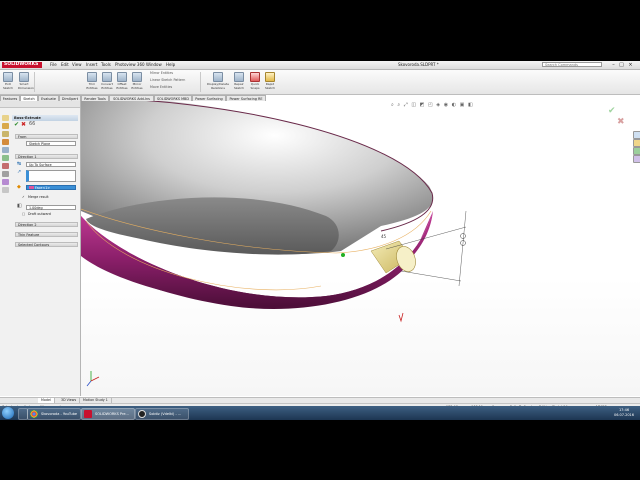 Image resolution: width=640 pixels, height=480 pixels. What do you see at coordinates (636, 143) in the screenshot?
I see `design-library-icon` at bounding box center [636, 143].